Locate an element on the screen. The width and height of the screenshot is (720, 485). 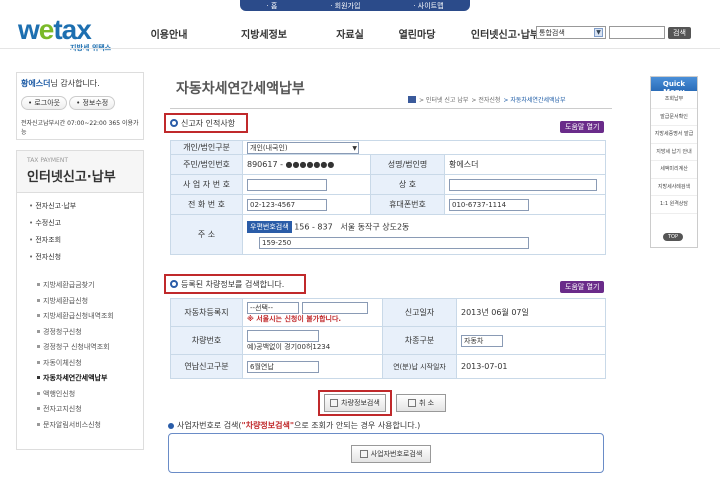
type-label: 개인/법인구분 is located at coordinates (206, 147).